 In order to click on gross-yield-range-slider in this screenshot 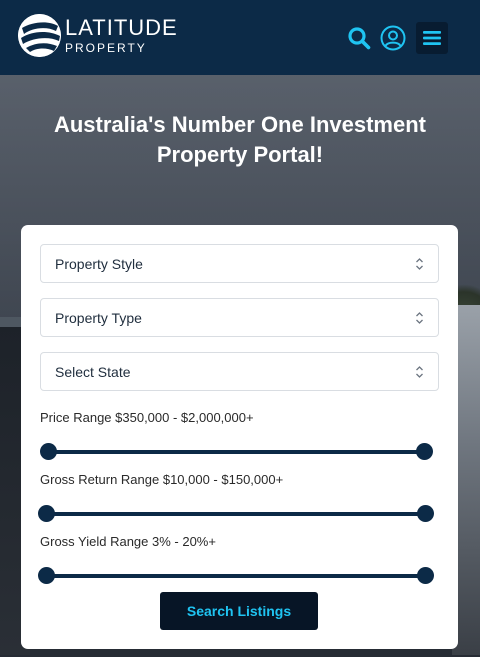, I will do `click(238, 576)`.